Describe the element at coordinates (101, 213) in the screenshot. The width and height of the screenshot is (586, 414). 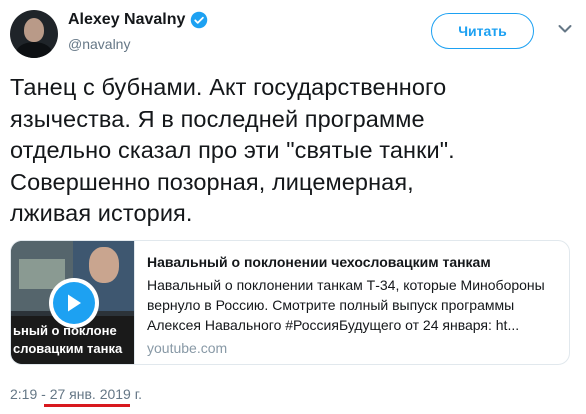
I see `tweet-line: лживая история.` at that location.